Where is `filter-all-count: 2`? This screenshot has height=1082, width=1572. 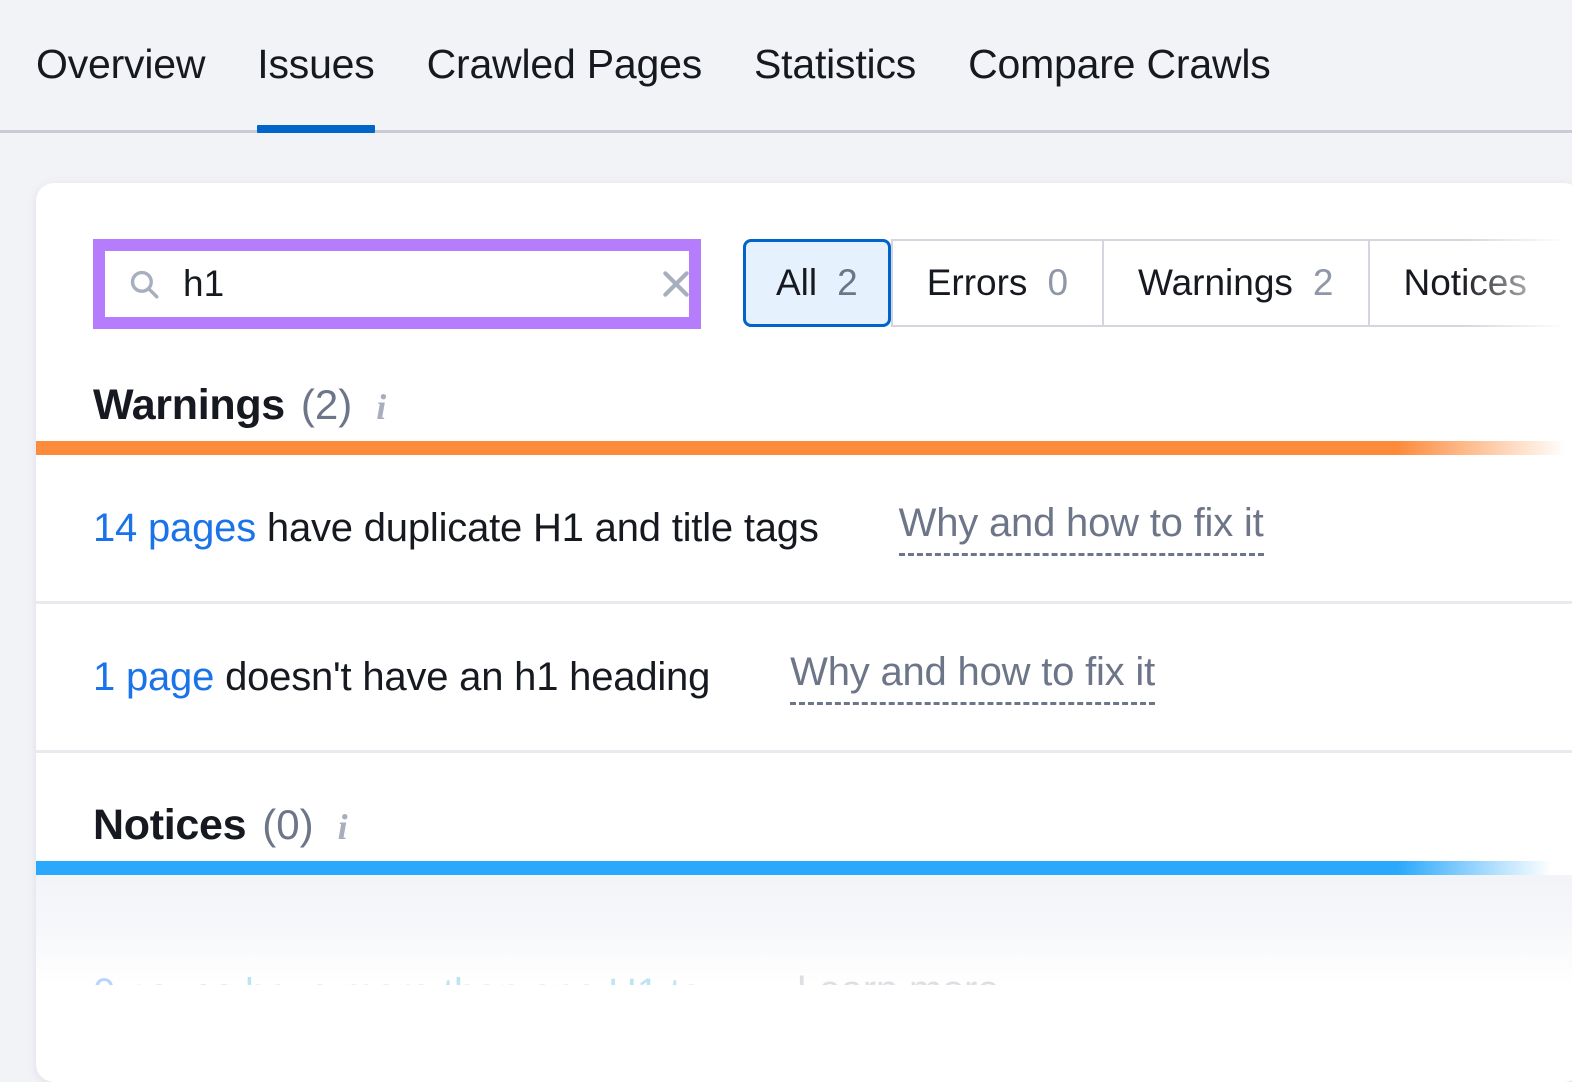 filter-all-count: 2 is located at coordinates (847, 283).